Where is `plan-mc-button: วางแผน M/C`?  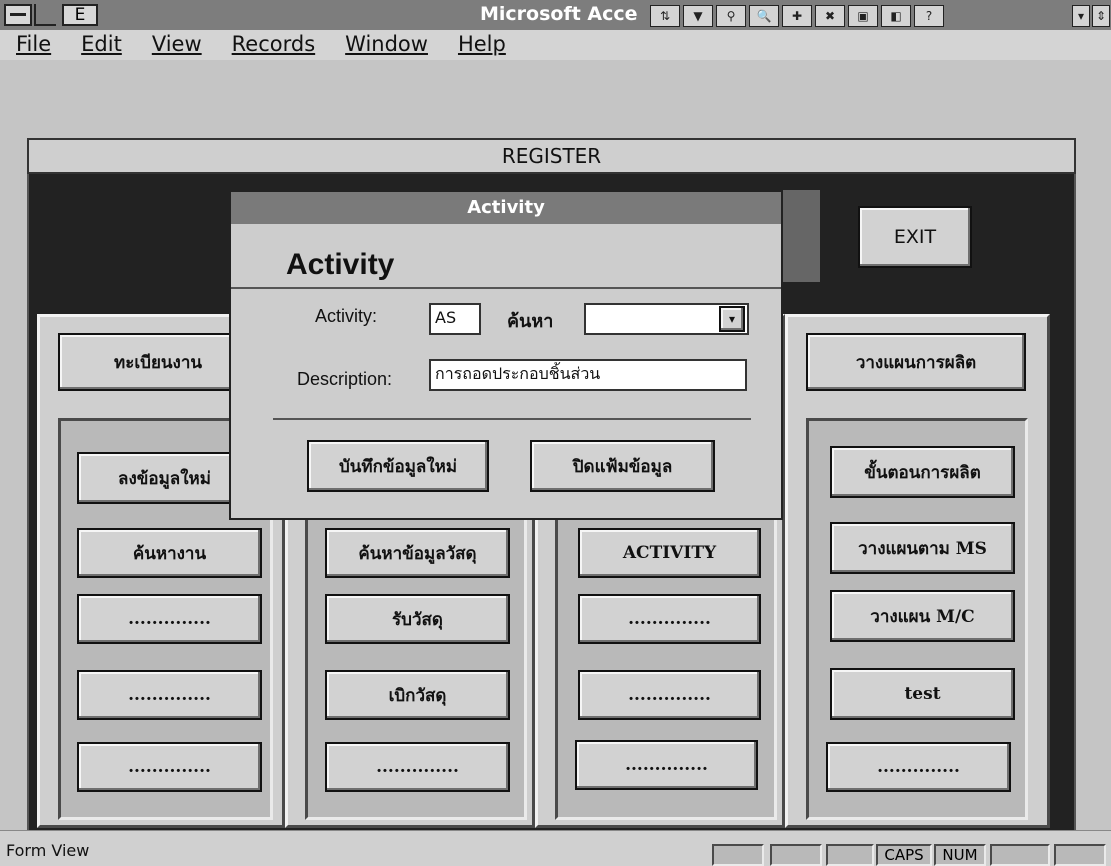 plan-mc-button: วางแผน M/C is located at coordinates (922, 616).